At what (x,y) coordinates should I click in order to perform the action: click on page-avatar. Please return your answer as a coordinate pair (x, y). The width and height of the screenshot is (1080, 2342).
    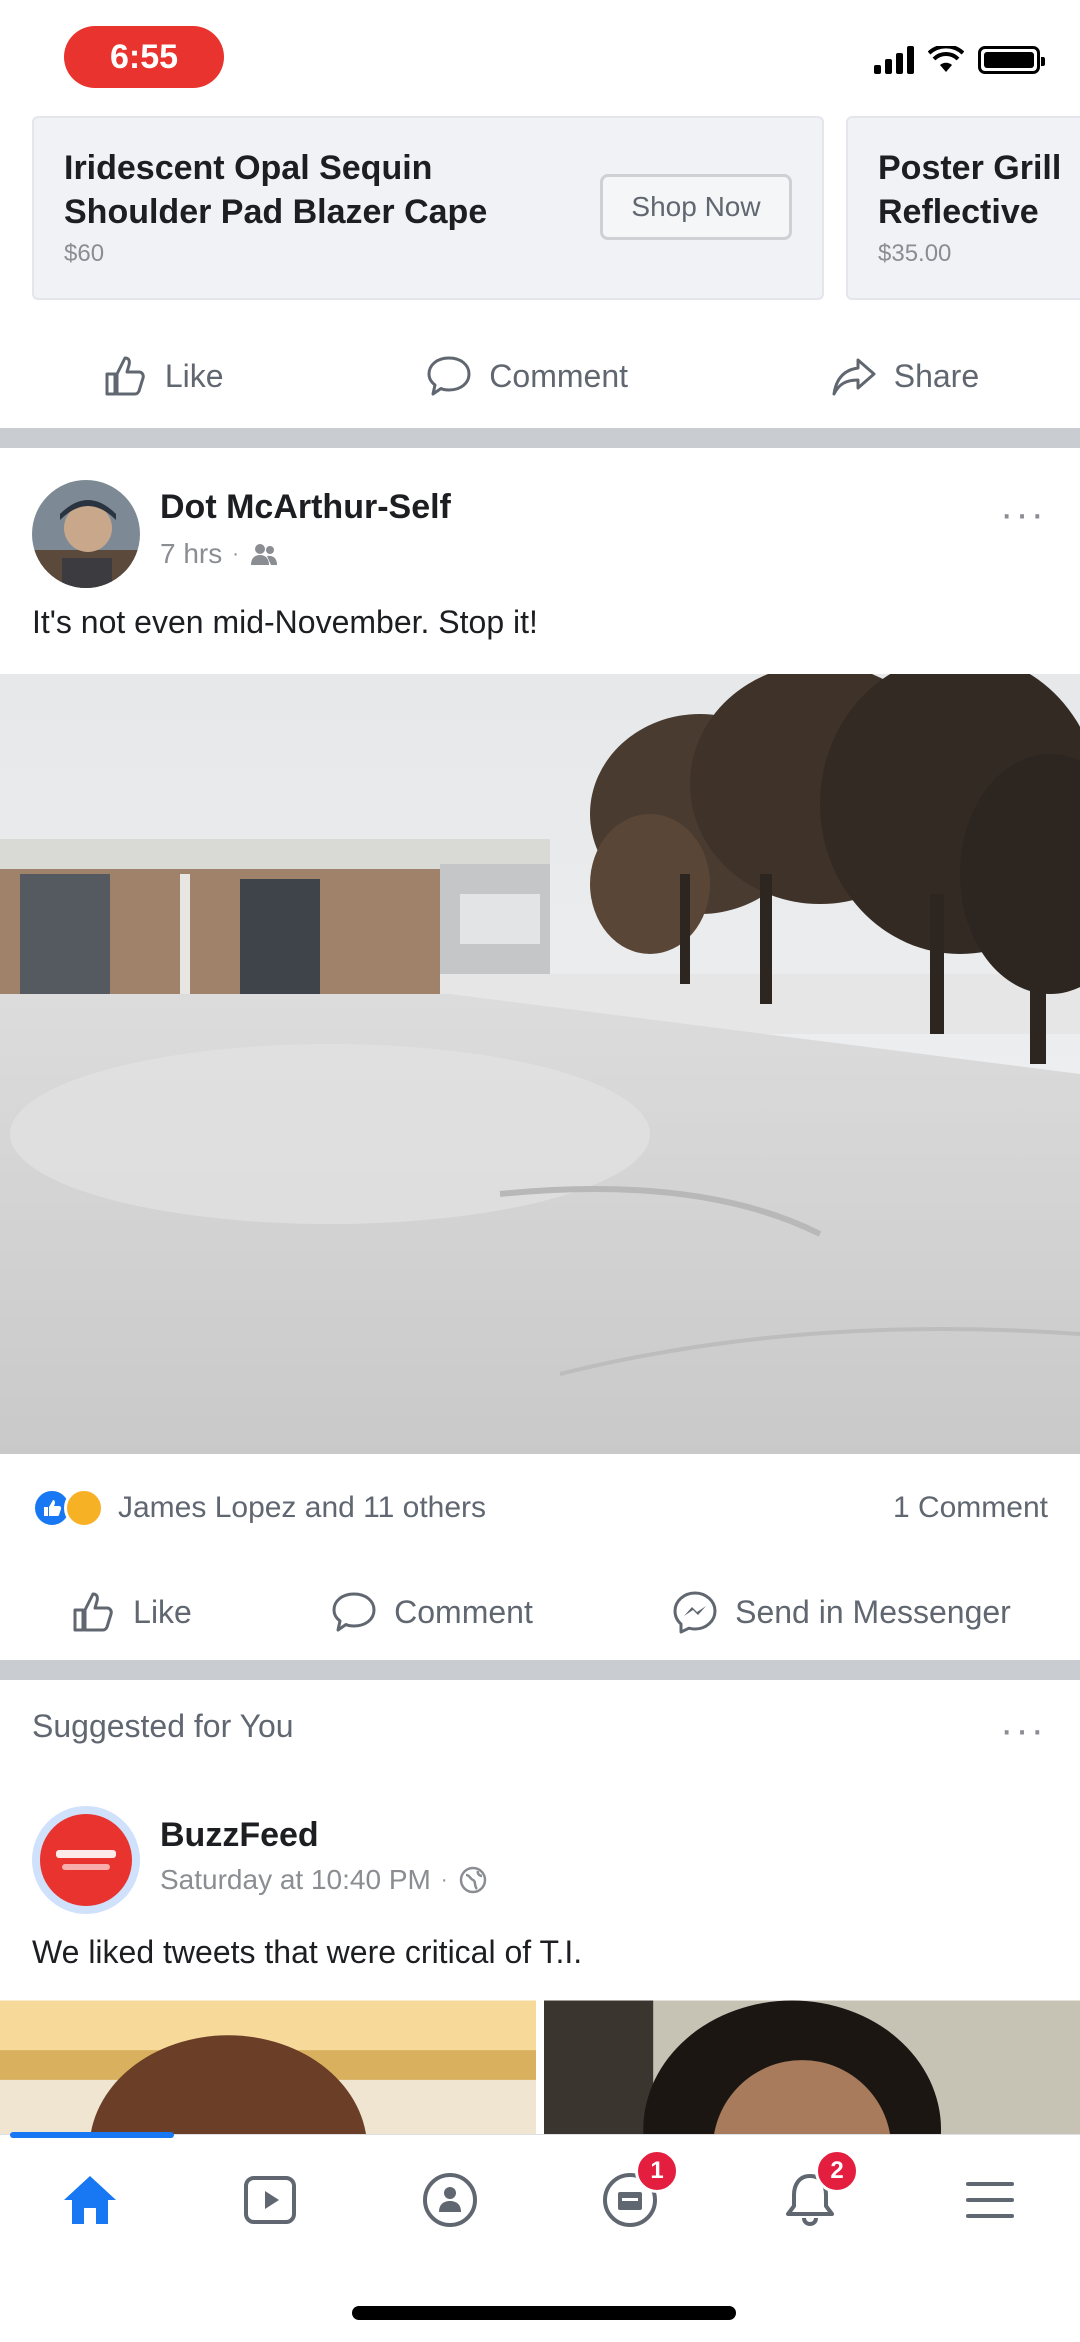
    Looking at the image, I should click on (86, 1860).